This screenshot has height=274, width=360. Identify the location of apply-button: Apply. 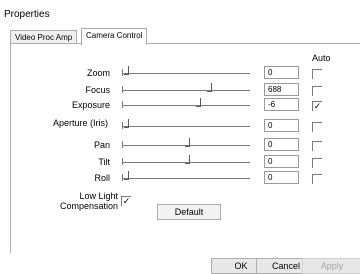
(331, 266).